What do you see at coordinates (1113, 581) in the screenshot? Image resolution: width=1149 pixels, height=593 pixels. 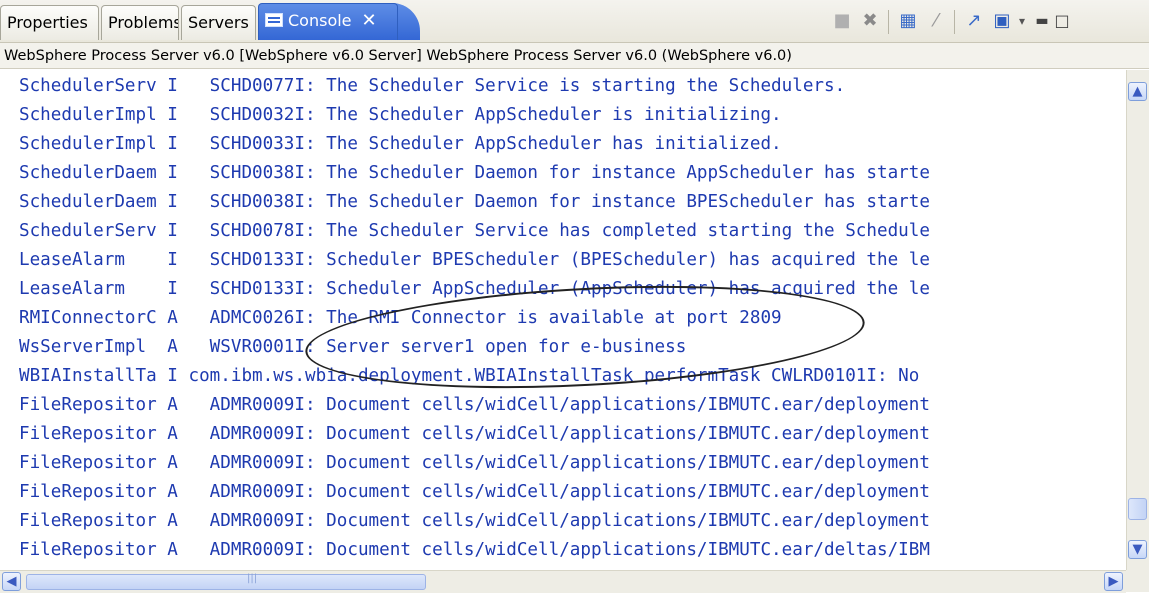 I see `scroll-right-icon: ▶` at bounding box center [1113, 581].